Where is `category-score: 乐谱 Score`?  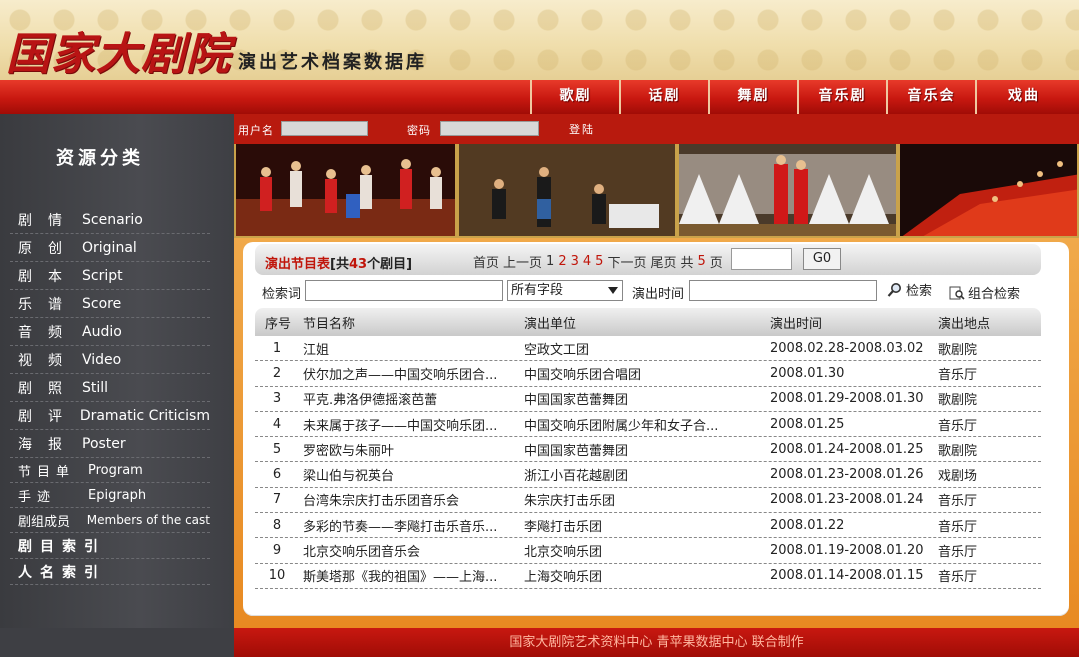 category-score: 乐谱 Score is located at coordinates (110, 304).